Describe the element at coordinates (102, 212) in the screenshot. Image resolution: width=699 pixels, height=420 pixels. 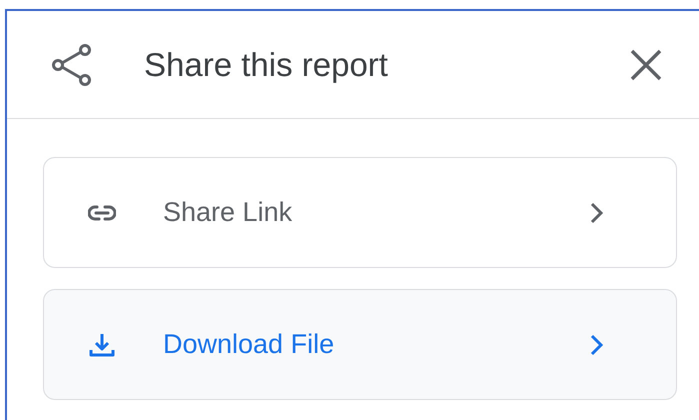
I see `link-icon` at that location.